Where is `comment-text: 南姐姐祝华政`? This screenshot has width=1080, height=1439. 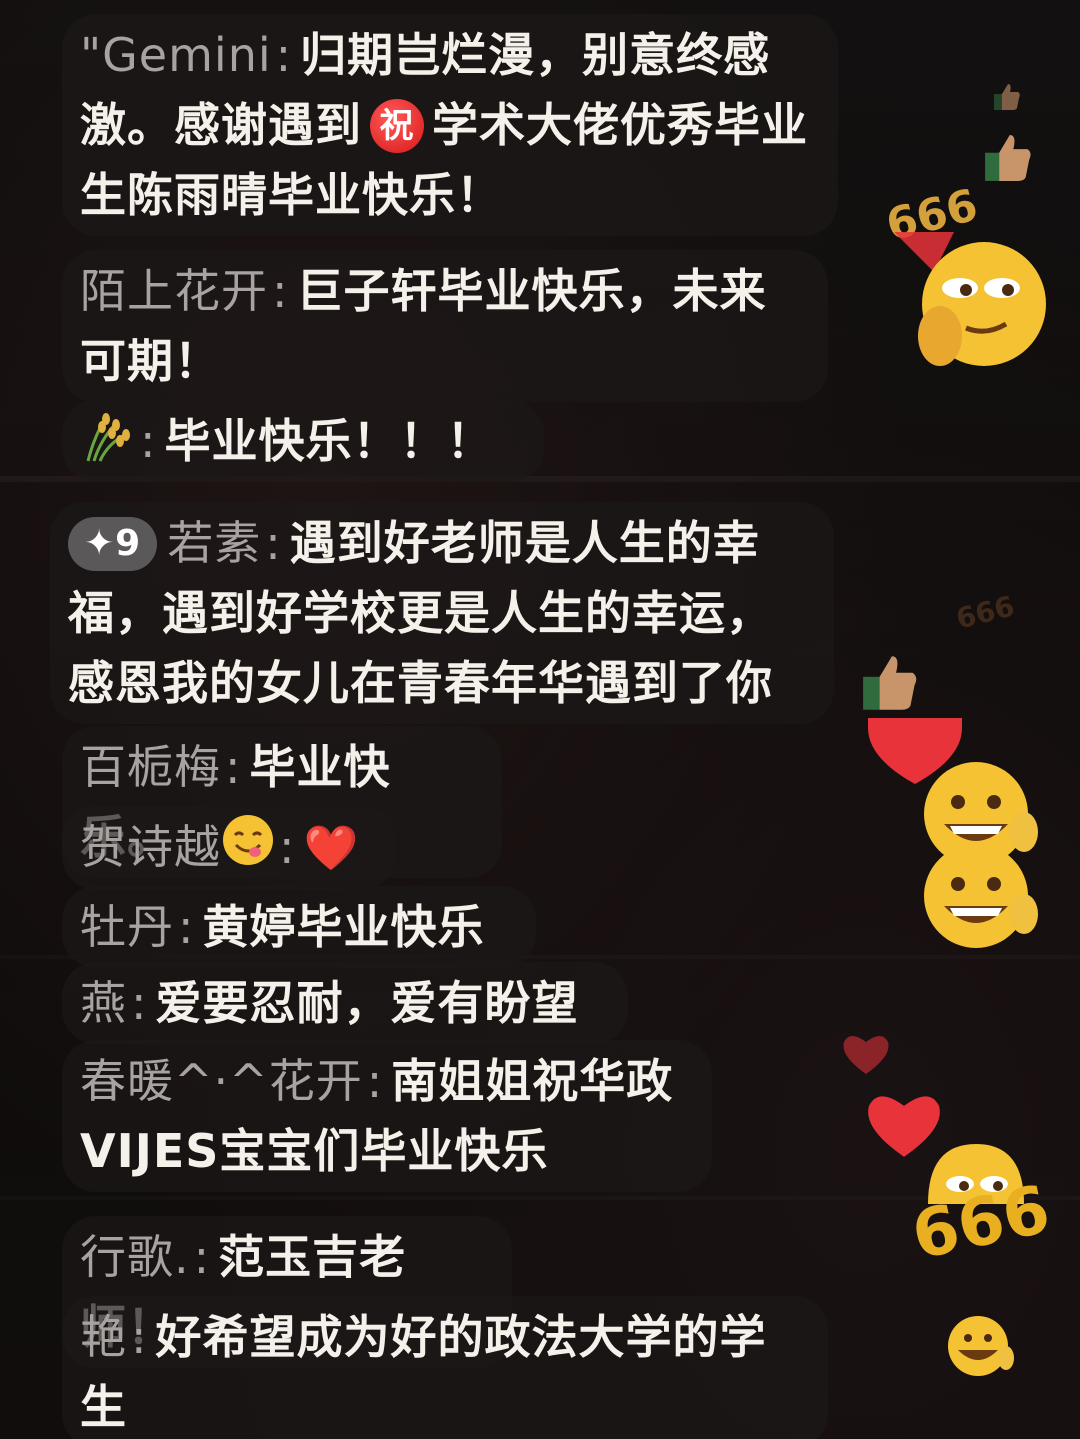 comment-text: 南姐姐祝华政 is located at coordinates (532, 1081).